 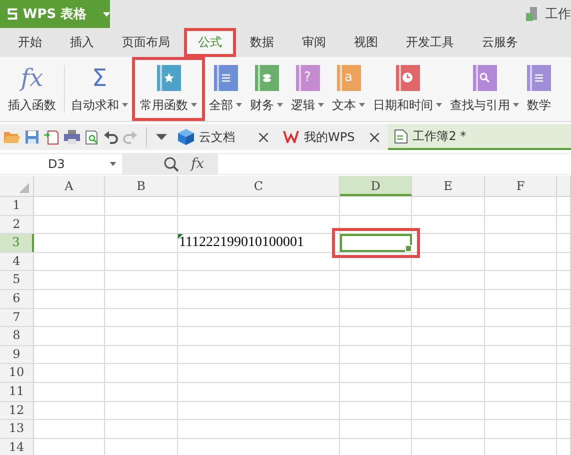 What do you see at coordinates (314, 42) in the screenshot?
I see `ribbon-tab: 审阅` at bounding box center [314, 42].